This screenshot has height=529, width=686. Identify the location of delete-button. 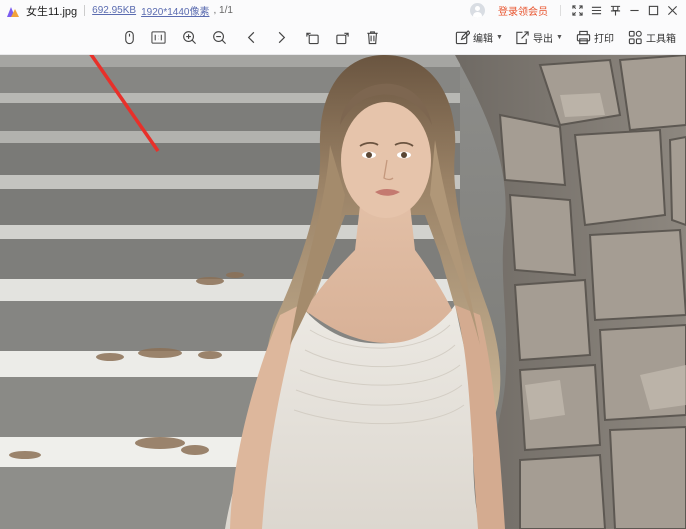
(372, 37).